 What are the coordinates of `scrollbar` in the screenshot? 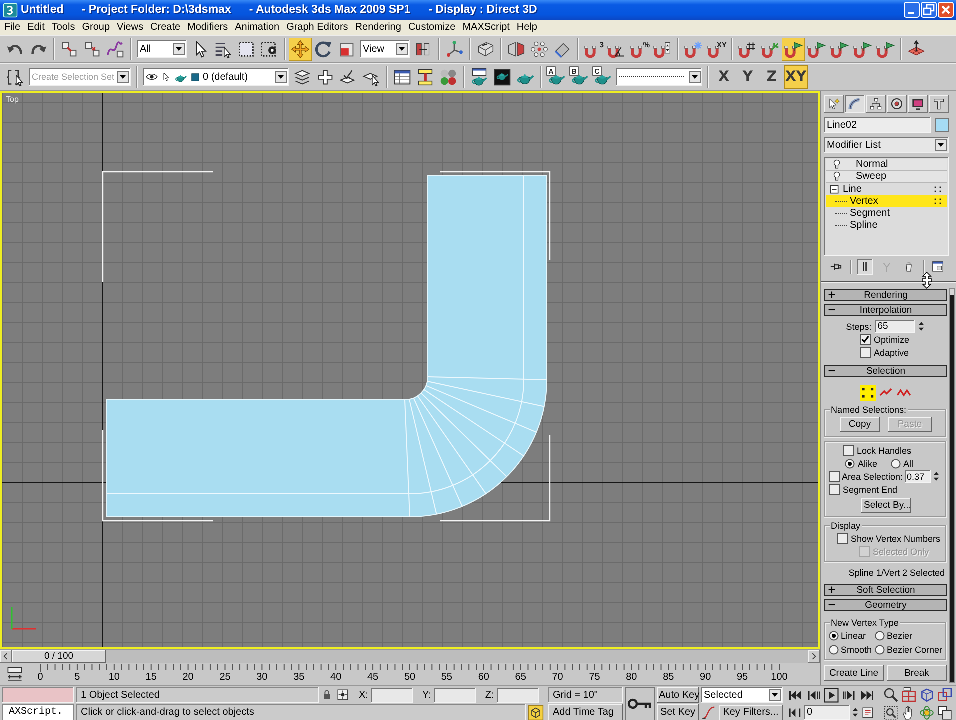 It's located at (952, 485).